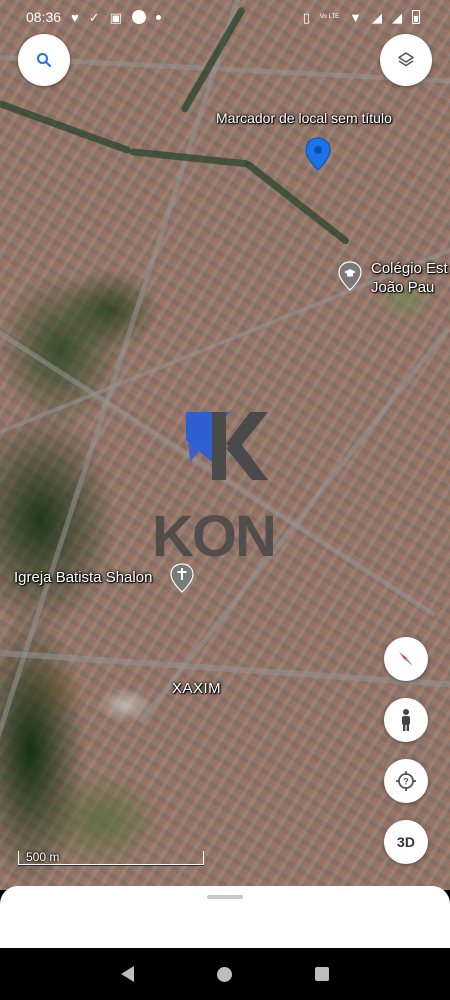 This screenshot has width=450, height=1000. I want to click on bottom-sheet, so click(225, 917).